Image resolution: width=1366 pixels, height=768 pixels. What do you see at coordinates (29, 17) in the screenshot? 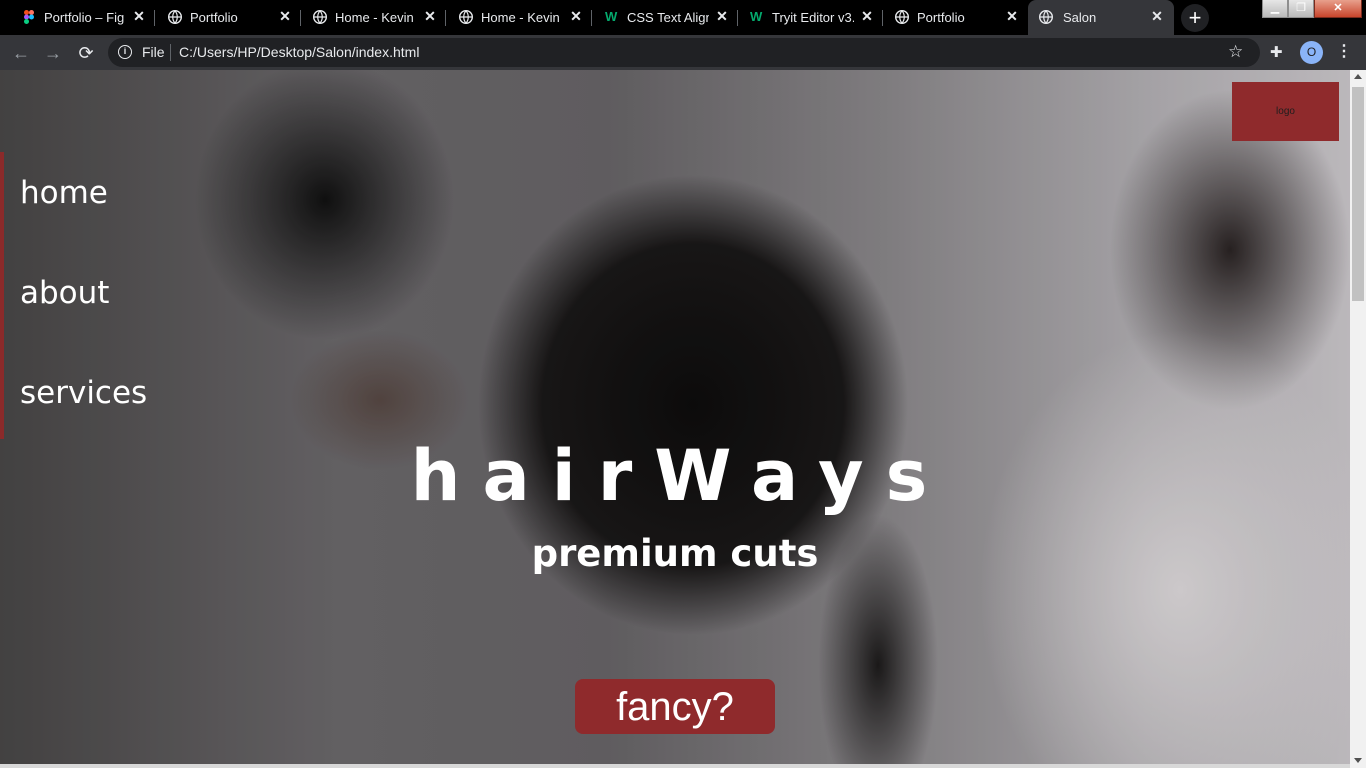
I see `figma-icon` at bounding box center [29, 17].